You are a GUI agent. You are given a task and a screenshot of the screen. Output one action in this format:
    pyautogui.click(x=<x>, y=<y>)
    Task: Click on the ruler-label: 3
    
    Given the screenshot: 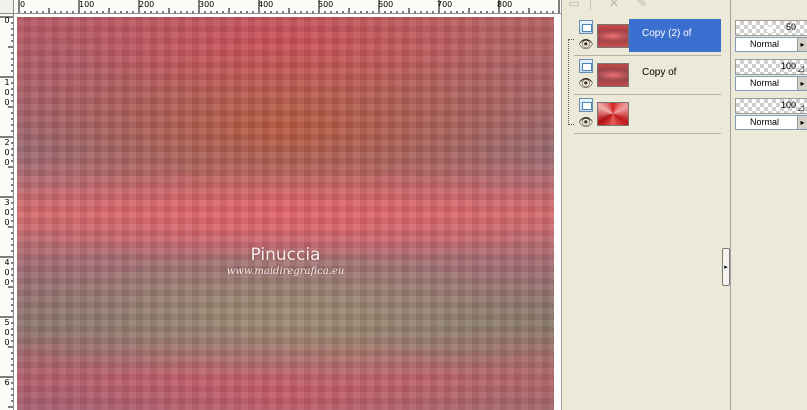 What is the action you would take?
    pyautogui.click(x=7, y=202)
    